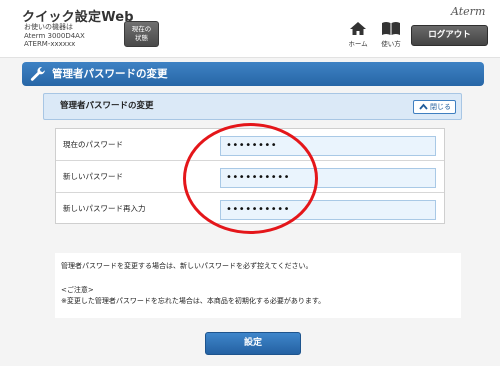  What do you see at coordinates (358, 28) in the screenshot?
I see `home-icon` at bounding box center [358, 28].